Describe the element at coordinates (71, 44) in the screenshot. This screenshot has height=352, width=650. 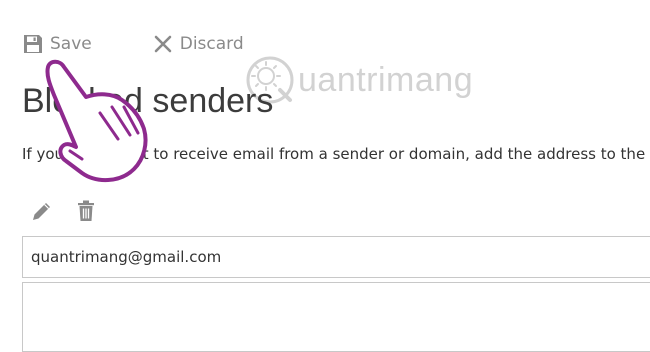
I see `save-label: Save` at that location.